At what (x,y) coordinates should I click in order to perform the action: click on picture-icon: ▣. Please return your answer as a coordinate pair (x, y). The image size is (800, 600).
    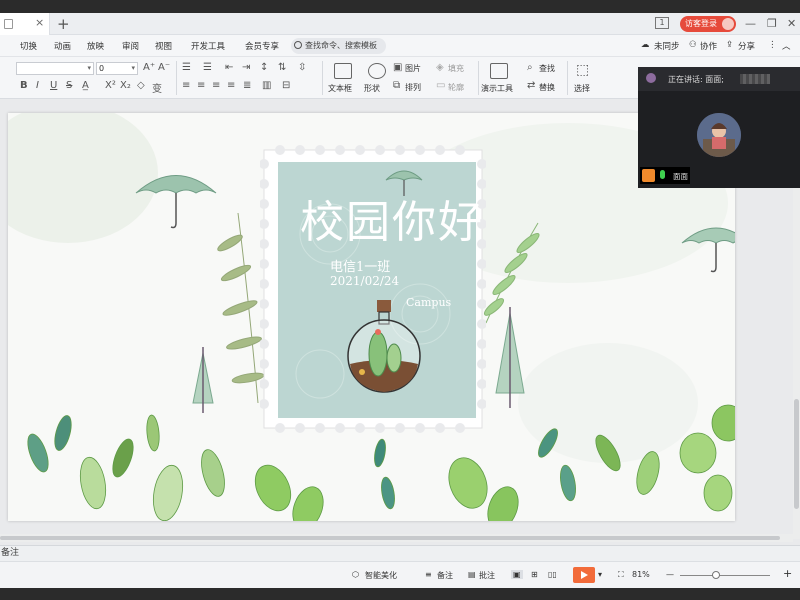
    Looking at the image, I should click on (398, 67).